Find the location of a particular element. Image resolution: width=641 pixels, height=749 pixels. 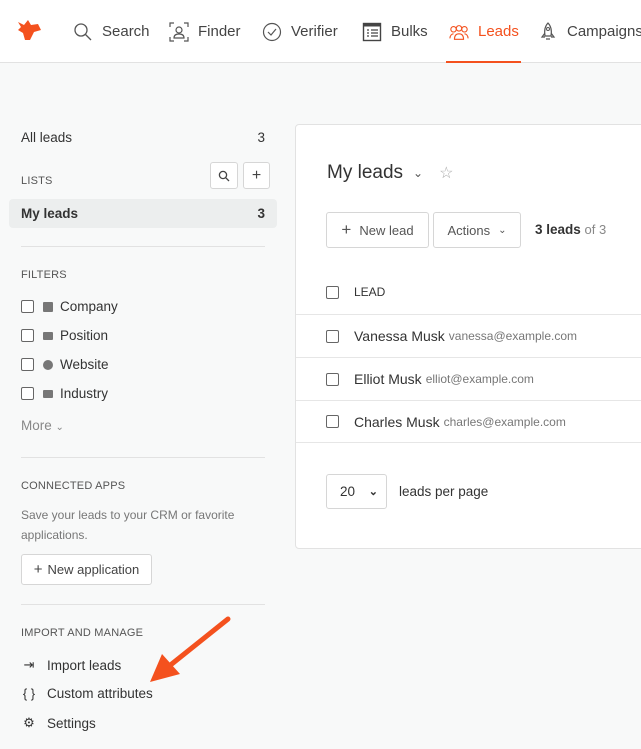

button-label: Actions is located at coordinates (469, 230).